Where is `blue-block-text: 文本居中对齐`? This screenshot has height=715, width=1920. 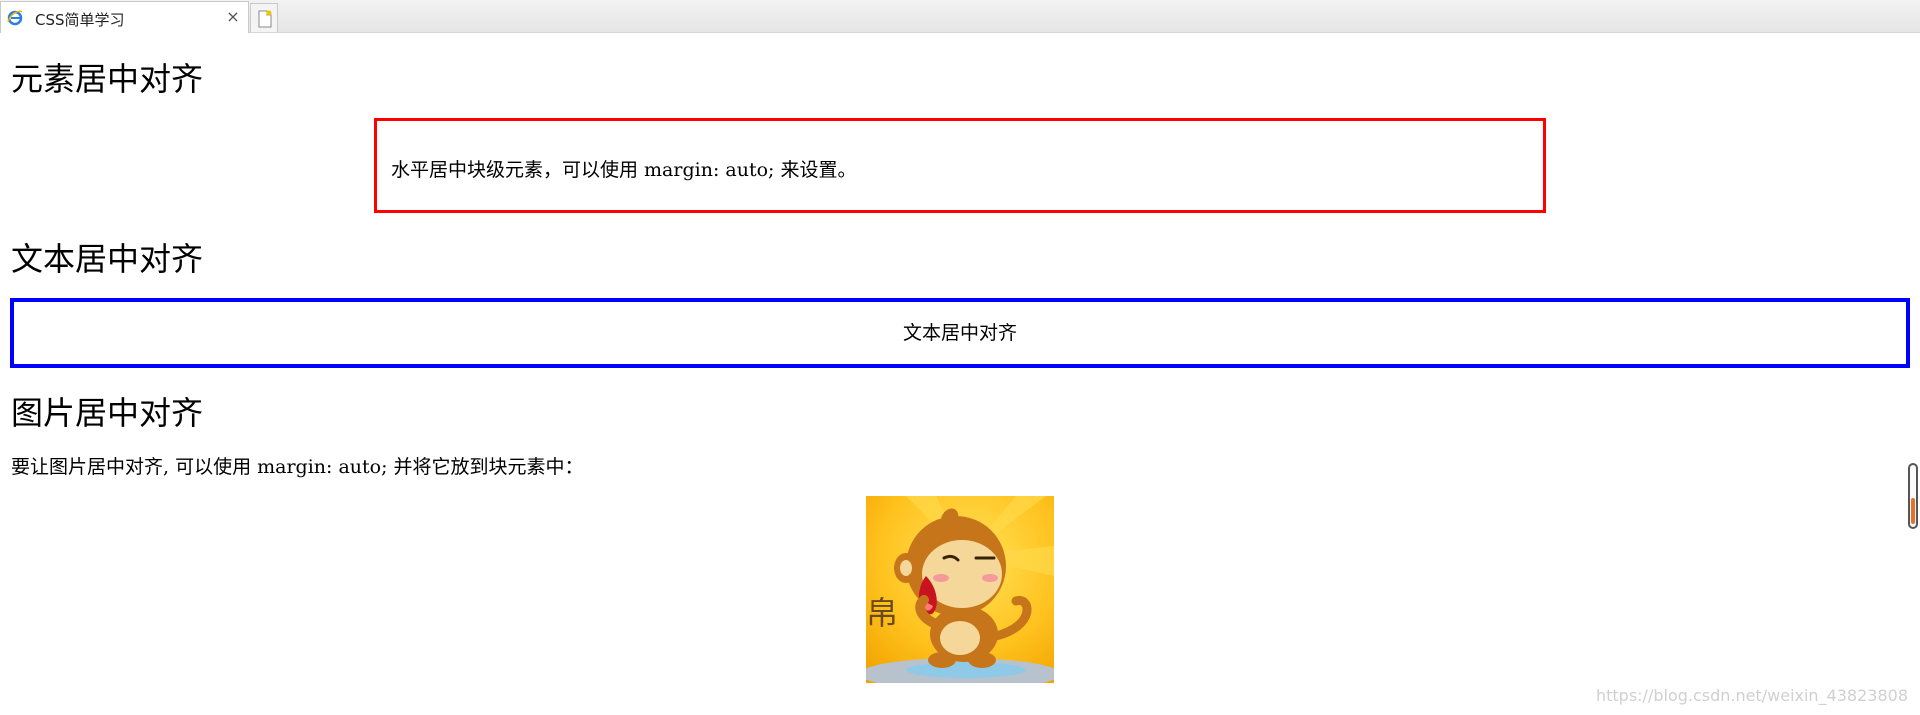
blue-block-text: 文本居中对齐 is located at coordinates (959, 333).